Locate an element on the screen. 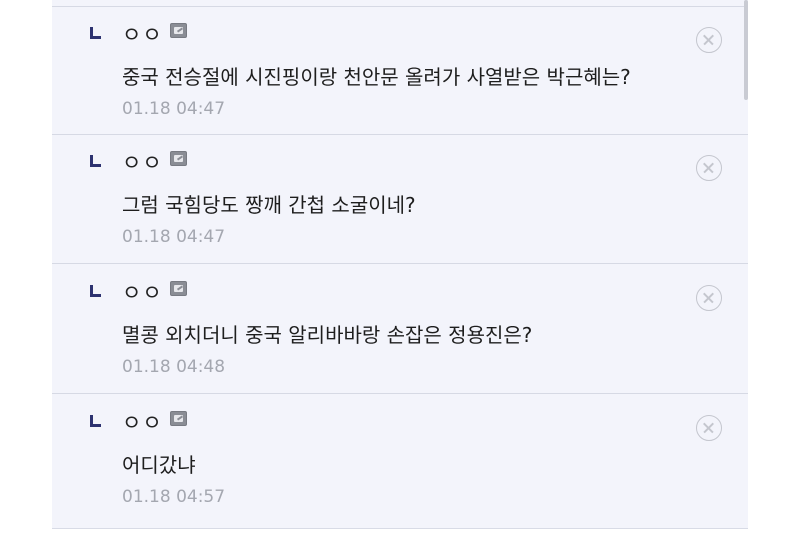 This screenshot has width=800, height=552. comment-timestamp: 01.18 04:57 is located at coordinates (174, 497).